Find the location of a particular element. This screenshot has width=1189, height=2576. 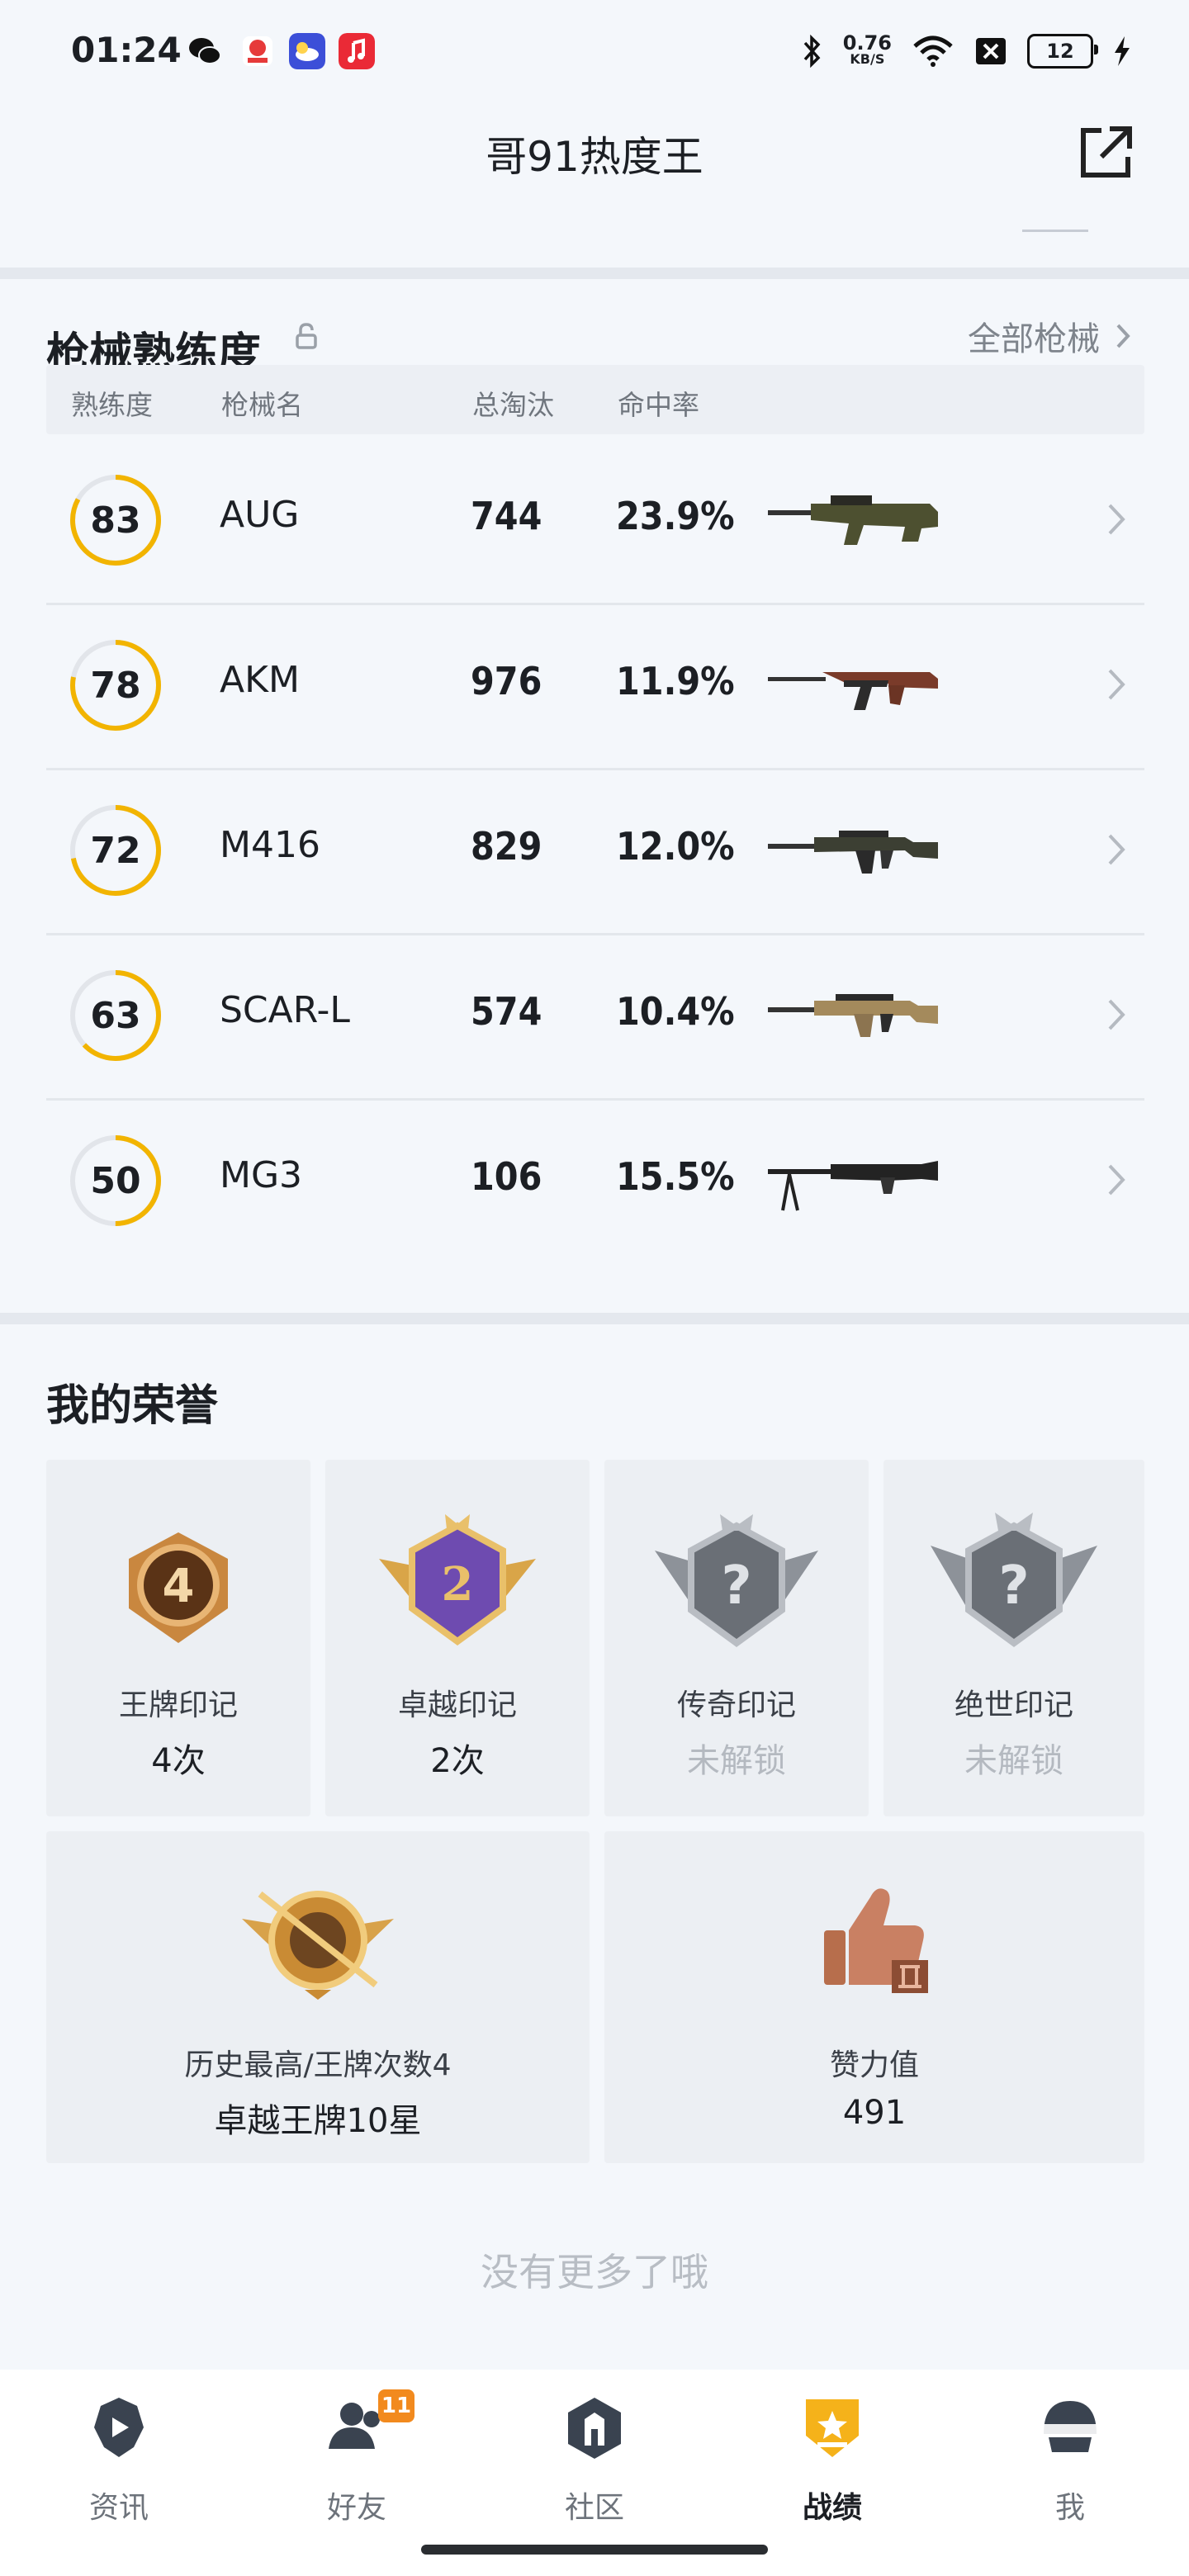

status-right: 0.76 KB/S 12 is located at coordinates (966, 51).